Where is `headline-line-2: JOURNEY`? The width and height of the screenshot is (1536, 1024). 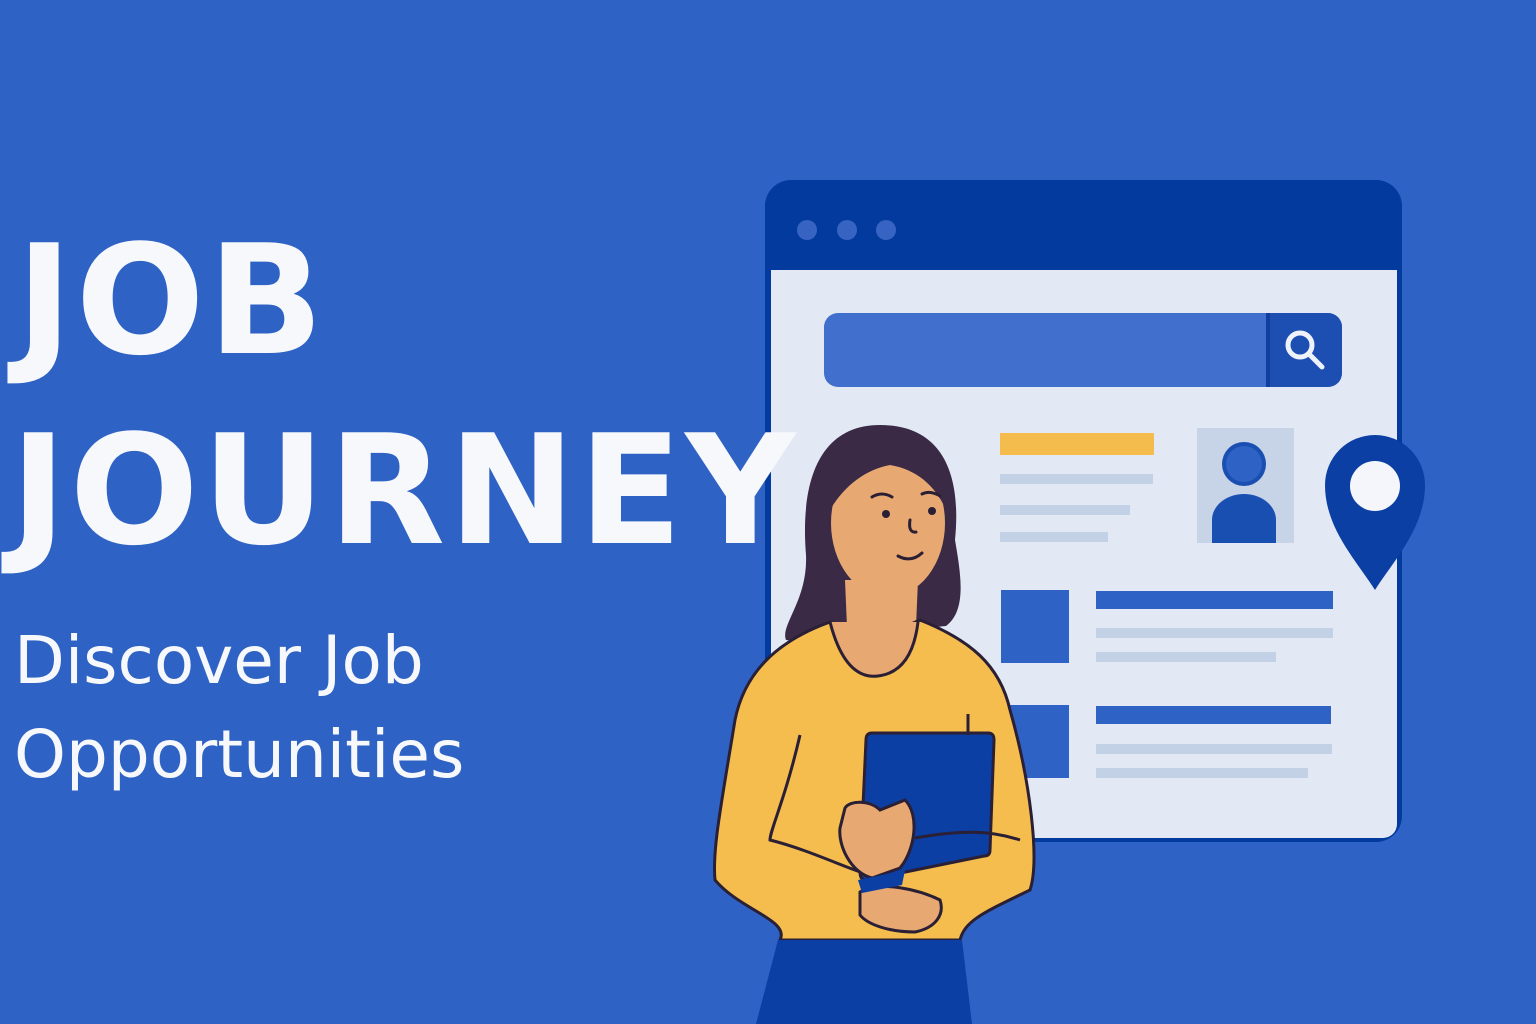 headline-line-2: JOURNEY is located at coordinates (404, 490).